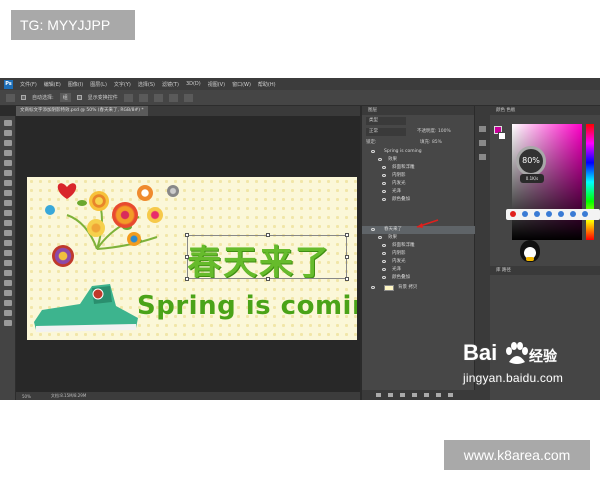 This screenshot has height=480, width=600. What do you see at coordinates (8, 313) in the screenshot?
I see `zoom-tool-icon` at bounding box center [8, 313].